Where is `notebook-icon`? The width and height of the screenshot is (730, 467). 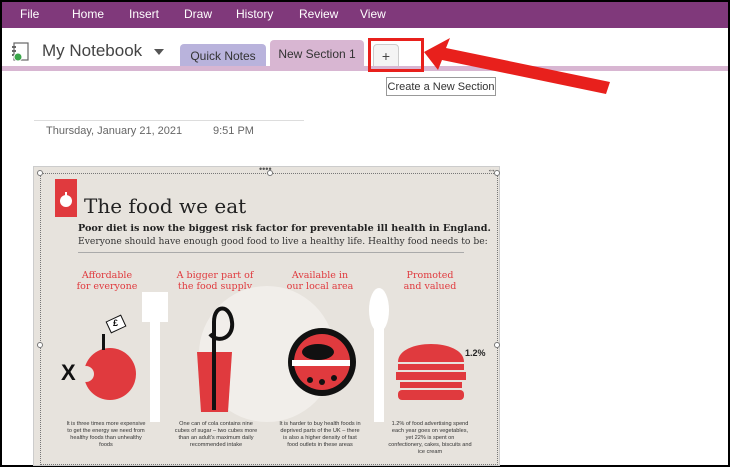
notebook-icon is located at coordinates (21, 52).